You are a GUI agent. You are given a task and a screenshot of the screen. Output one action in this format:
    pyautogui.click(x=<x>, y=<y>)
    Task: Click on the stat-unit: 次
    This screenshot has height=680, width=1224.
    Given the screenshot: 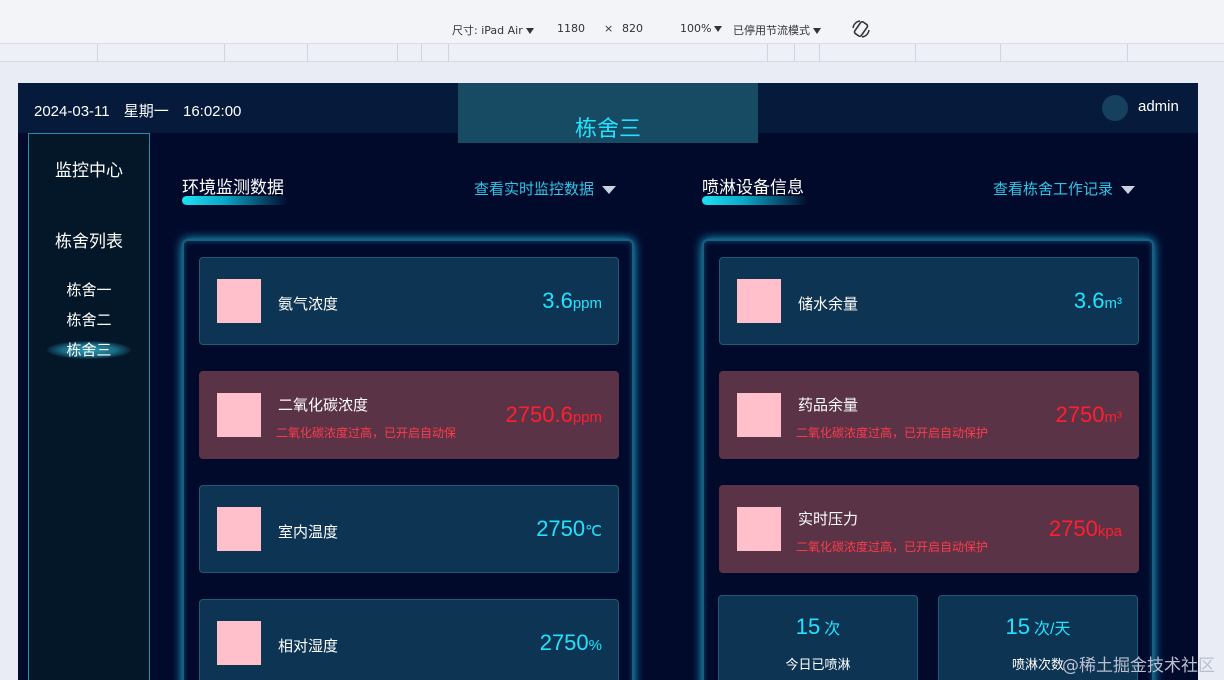 What is the action you would take?
    pyautogui.click(x=832, y=629)
    